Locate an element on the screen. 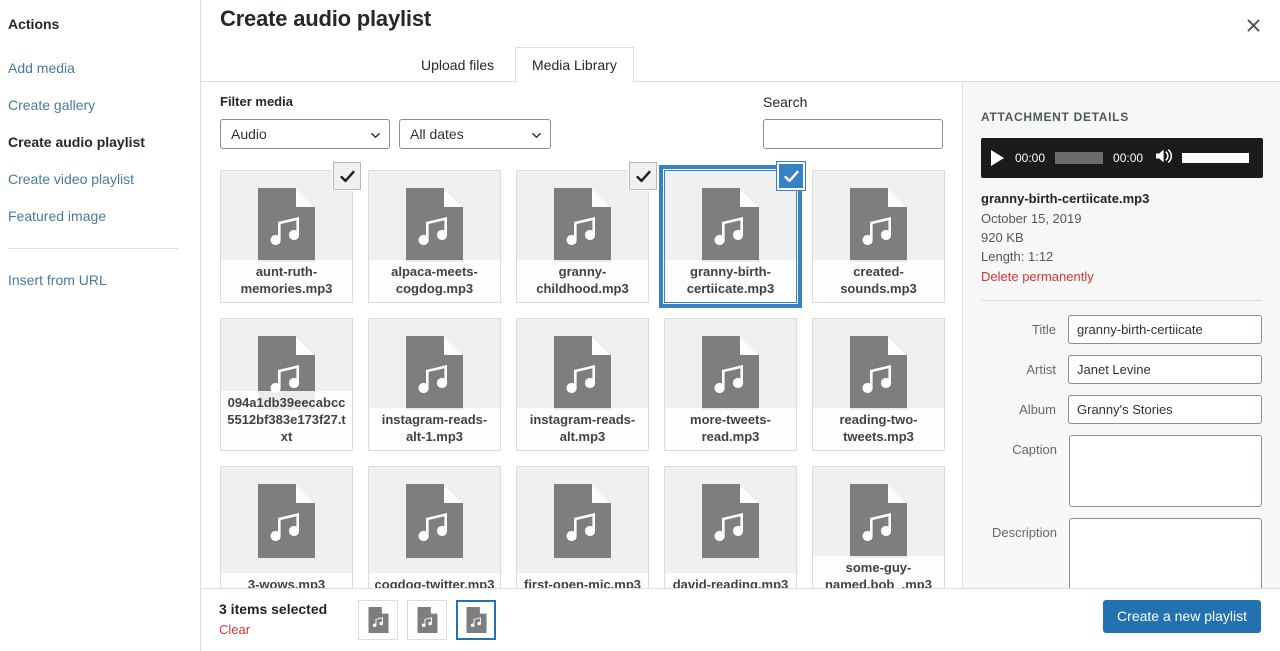 The image size is (1280, 651). sidebar-item-add-media: Add media is located at coordinates (100, 68).